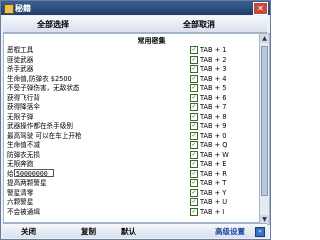  What do you see at coordinates (131, 59) in the screenshot?
I see `cheat-row: 匪徒武器 ✓ TAB + 2` at bounding box center [131, 59].